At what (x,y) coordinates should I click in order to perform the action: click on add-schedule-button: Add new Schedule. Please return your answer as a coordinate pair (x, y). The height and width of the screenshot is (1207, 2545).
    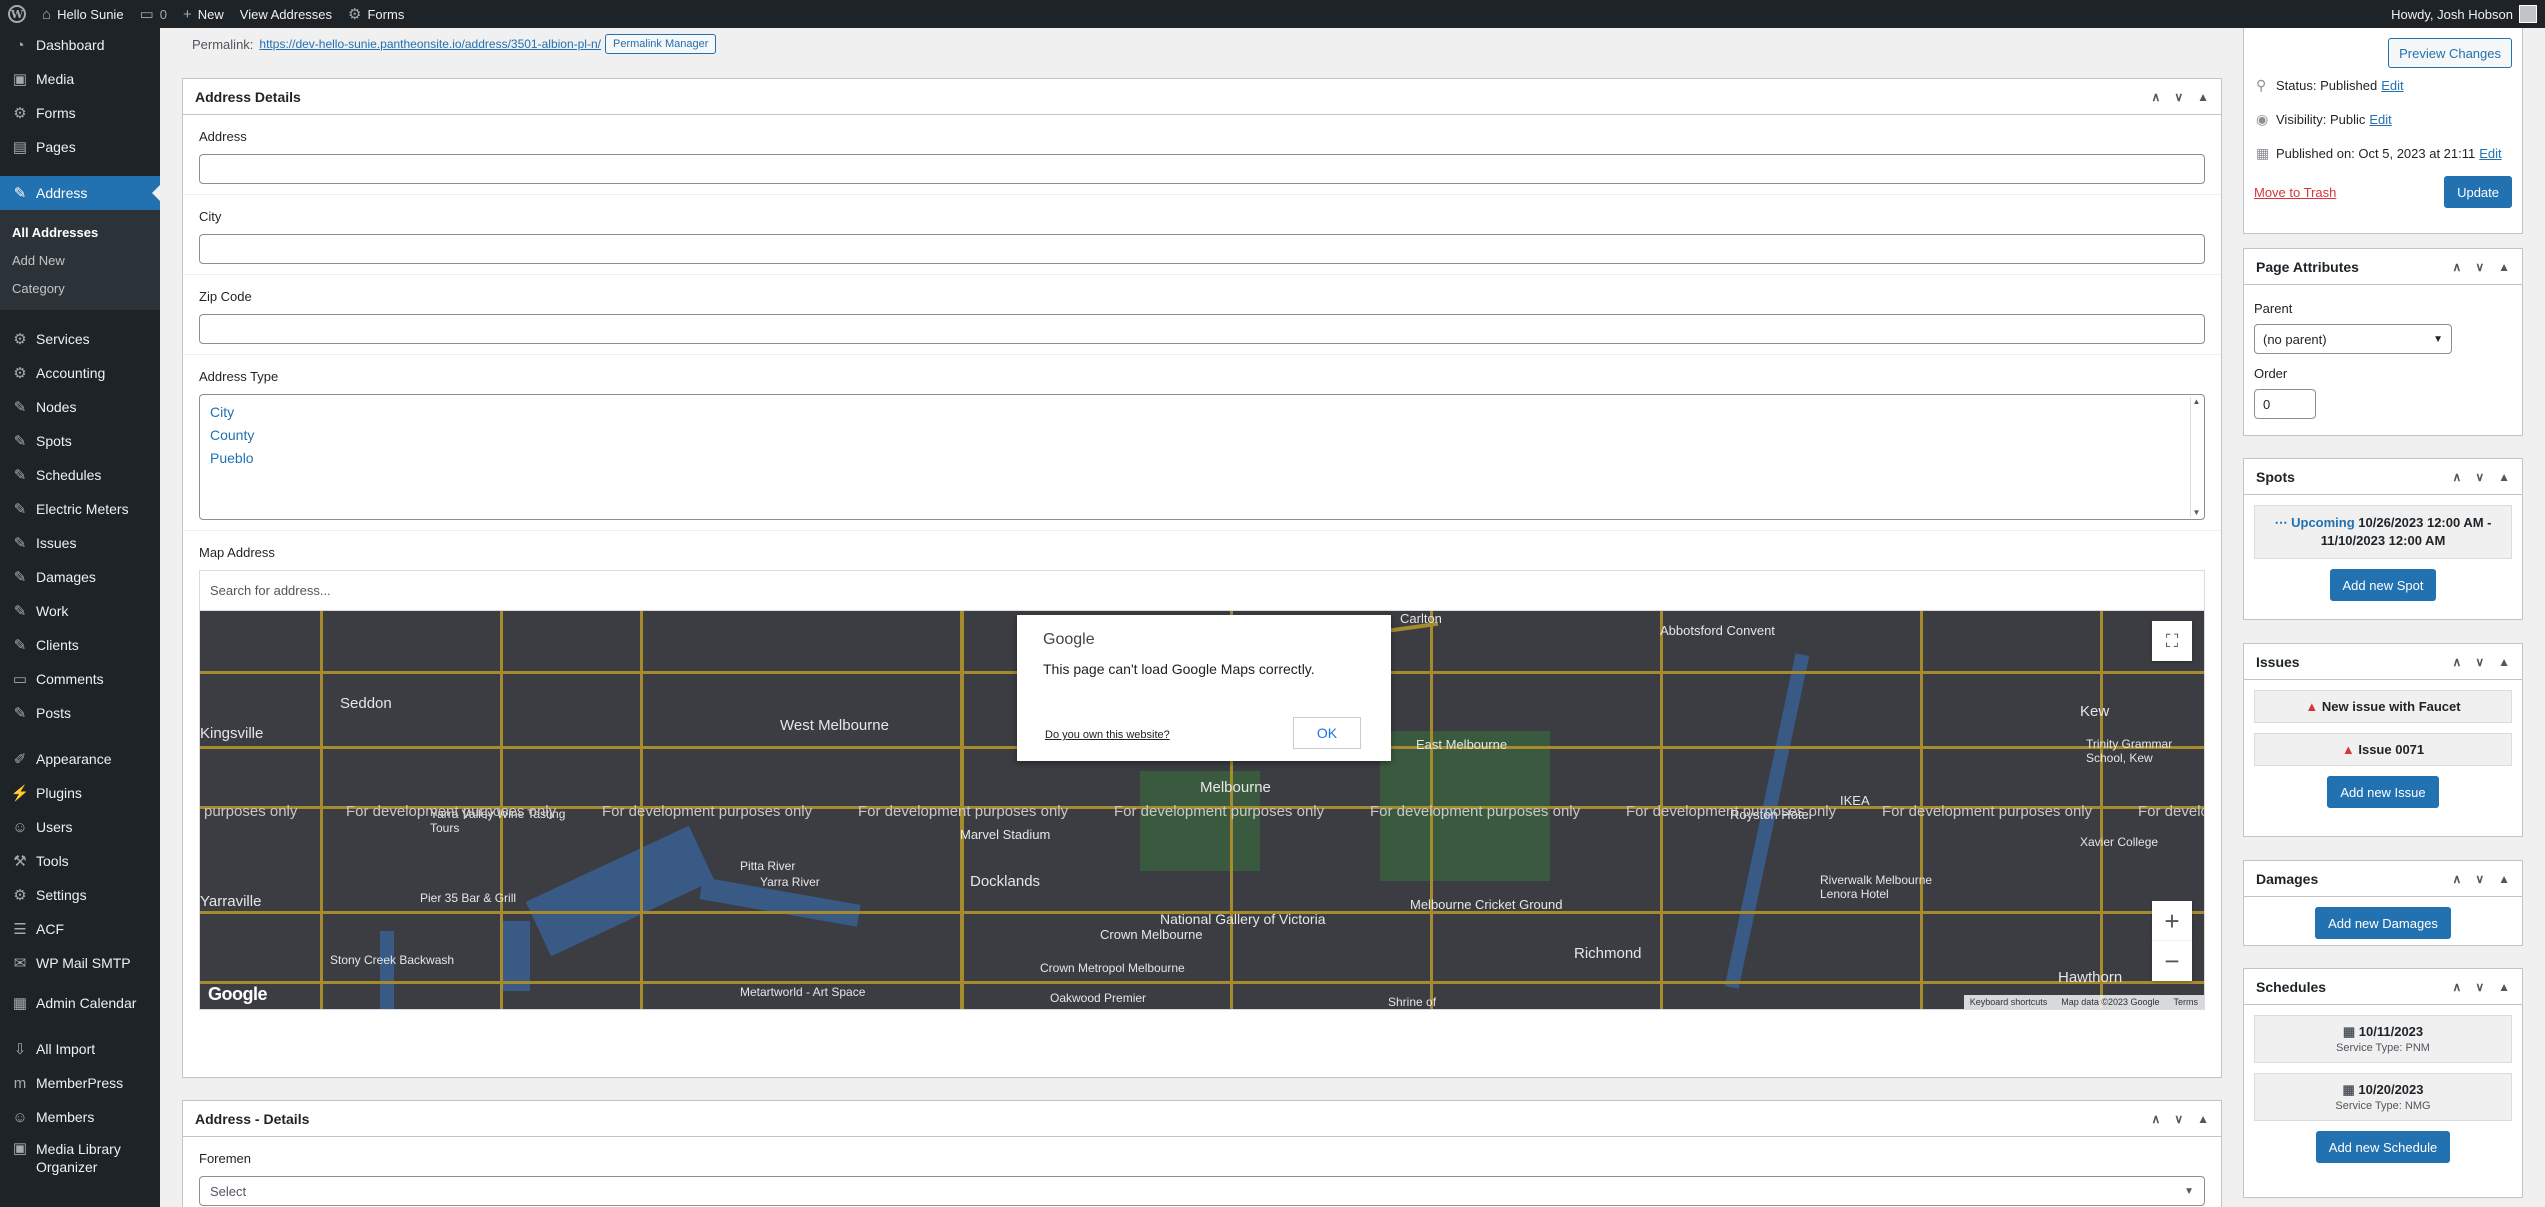
    Looking at the image, I should click on (2383, 1147).